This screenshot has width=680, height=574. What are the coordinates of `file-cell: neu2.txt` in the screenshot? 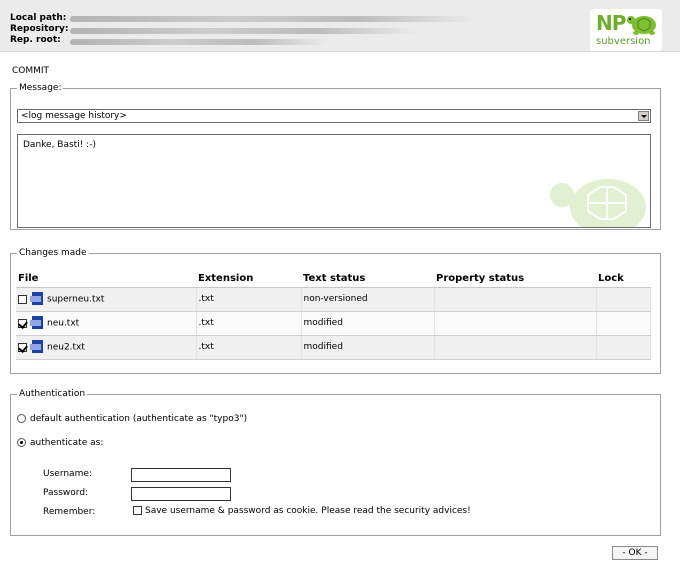 It's located at (106, 347).